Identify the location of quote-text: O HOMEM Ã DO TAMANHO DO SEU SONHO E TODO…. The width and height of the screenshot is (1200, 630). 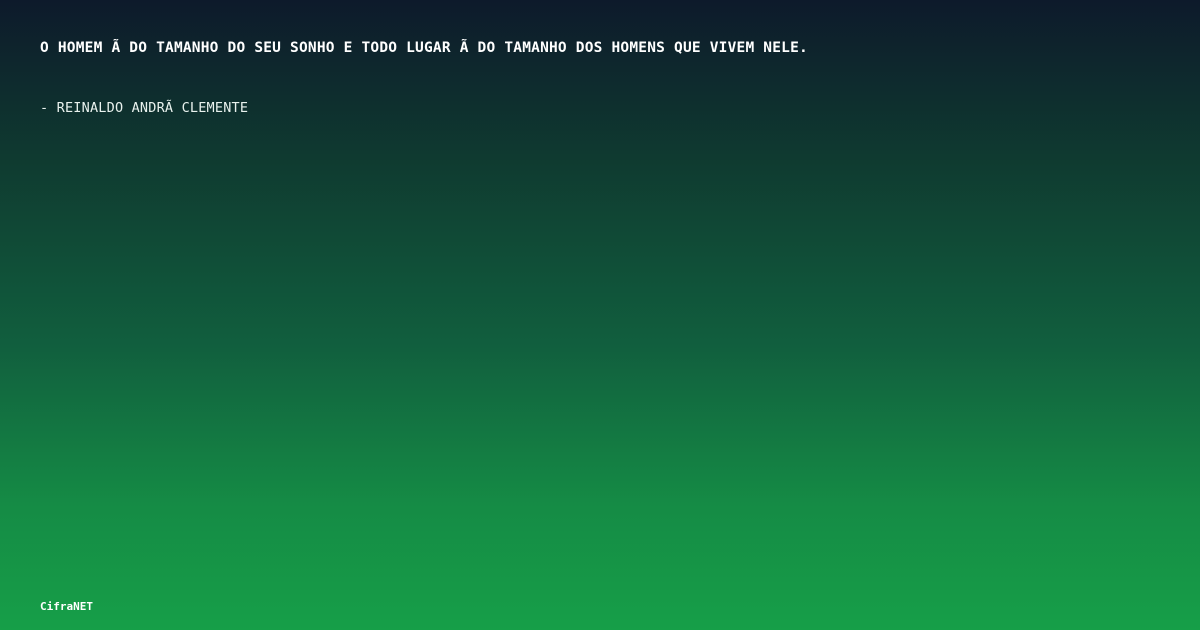
(424, 48).